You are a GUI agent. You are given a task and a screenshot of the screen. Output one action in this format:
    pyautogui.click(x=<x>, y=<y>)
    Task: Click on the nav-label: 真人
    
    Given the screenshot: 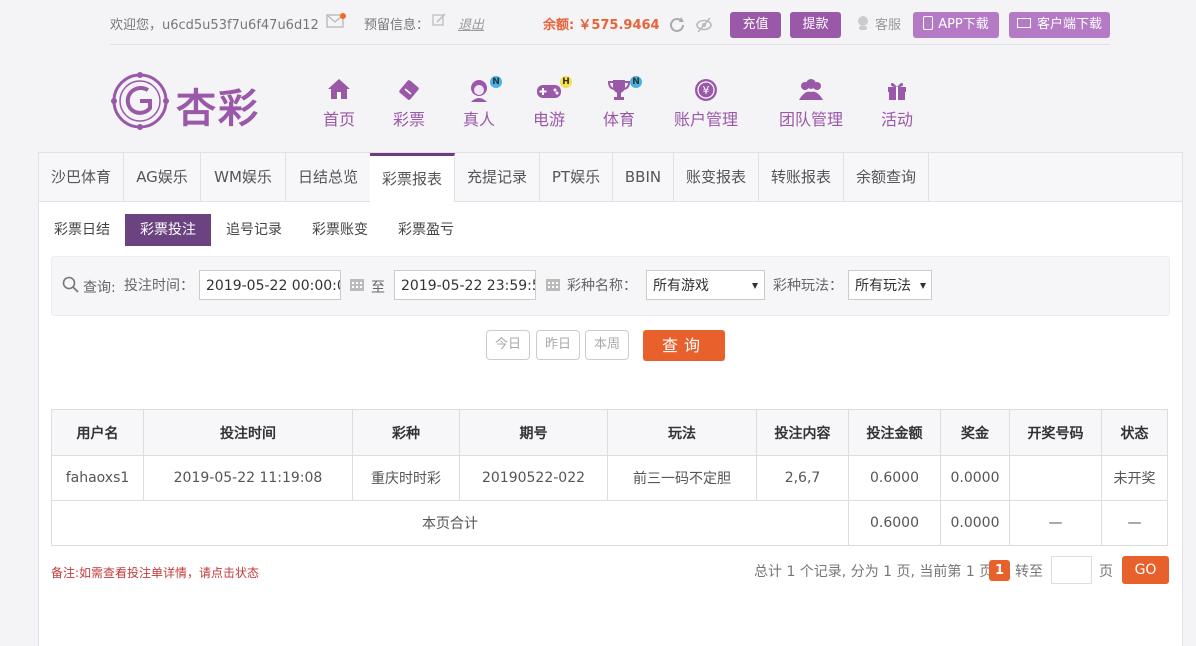 What is the action you would take?
    pyautogui.click(x=478, y=119)
    